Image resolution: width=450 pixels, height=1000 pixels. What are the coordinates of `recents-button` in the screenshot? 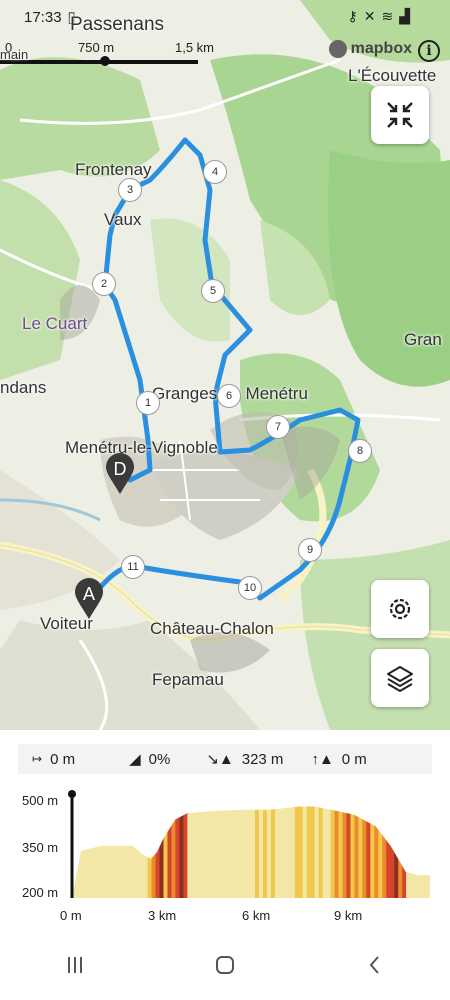 It's located at (75, 965).